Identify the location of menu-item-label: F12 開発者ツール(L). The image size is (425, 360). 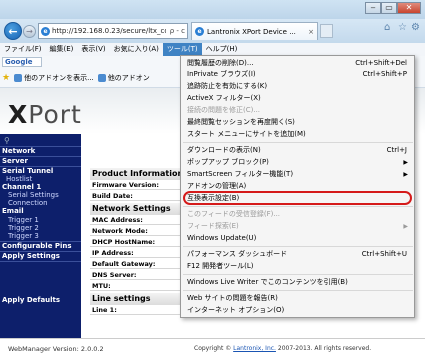
(220, 266).